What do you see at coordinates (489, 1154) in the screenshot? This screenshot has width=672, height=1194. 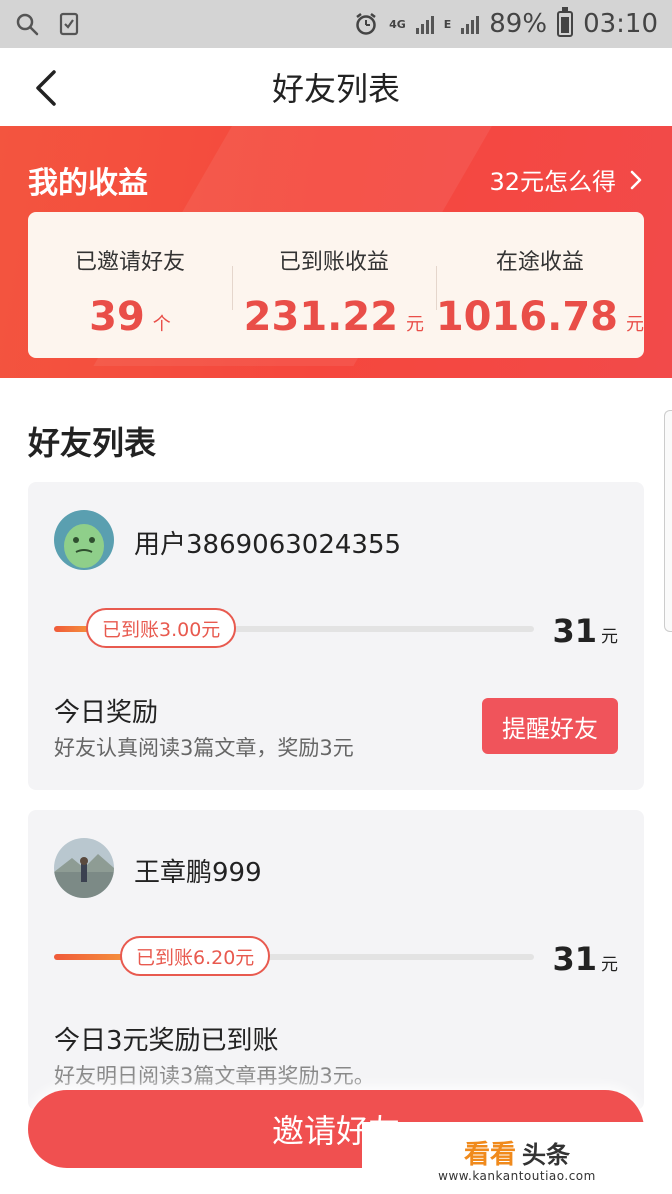 I see `watermark-brand-a: 看看` at bounding box center [489, 1154].